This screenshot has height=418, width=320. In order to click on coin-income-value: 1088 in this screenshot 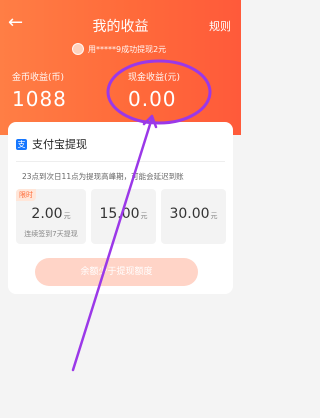, I will do `click(39, 99)`.